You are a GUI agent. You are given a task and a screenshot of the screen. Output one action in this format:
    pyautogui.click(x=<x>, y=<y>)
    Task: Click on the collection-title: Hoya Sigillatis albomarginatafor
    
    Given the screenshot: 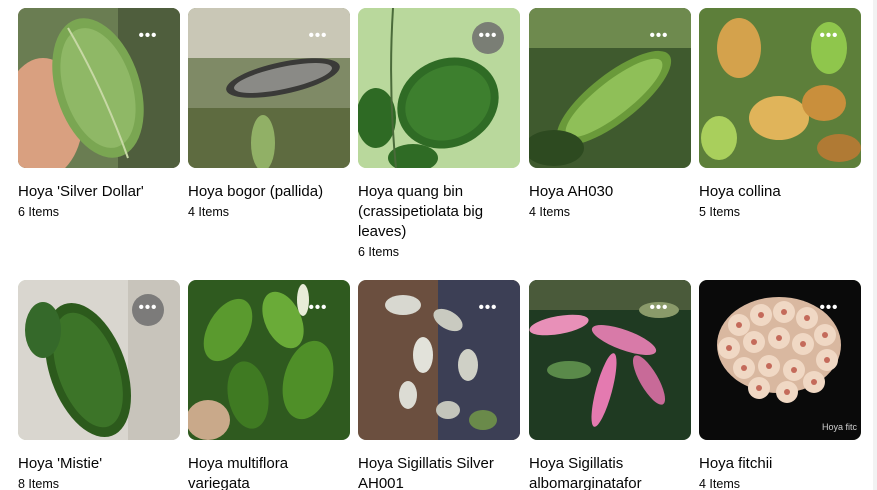 What is the action you would take?
    pyautogui.click(x=610, y=472)
    